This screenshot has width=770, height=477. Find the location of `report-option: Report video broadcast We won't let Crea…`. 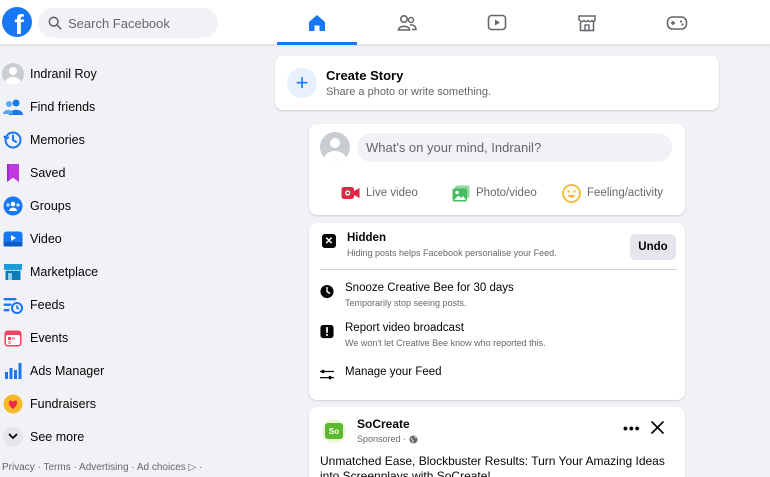

report-option: Report video broadcast We won't let Crea… is located at coordinates (498, 337).